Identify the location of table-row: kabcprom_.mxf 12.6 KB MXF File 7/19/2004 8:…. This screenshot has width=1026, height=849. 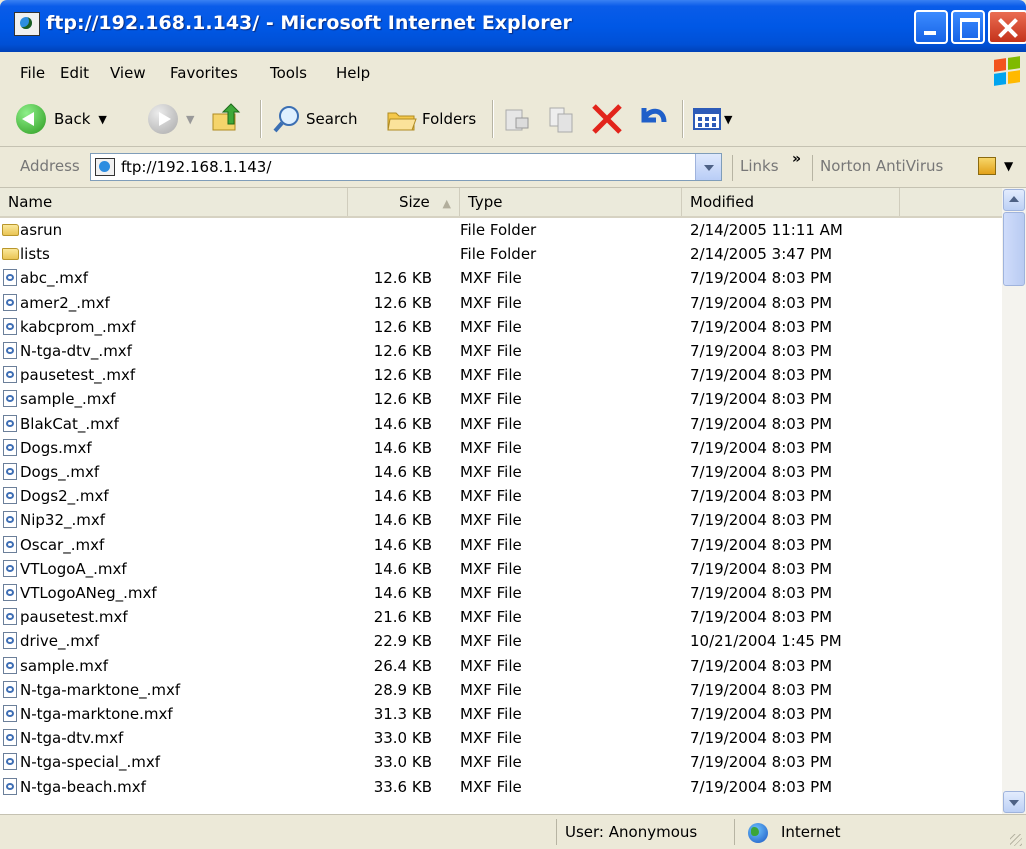
(501, 327).